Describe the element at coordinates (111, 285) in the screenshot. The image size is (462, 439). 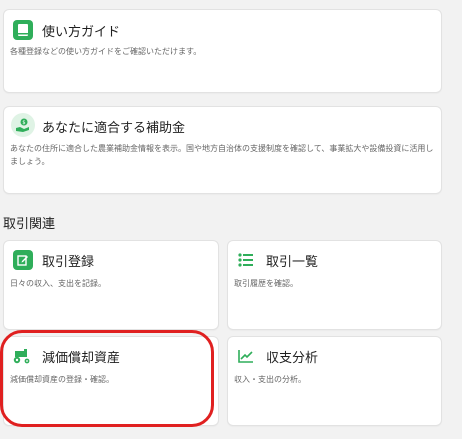
I see `transaction-register-tile: 取引登録 日々の収入、支出を記録。` at that location.